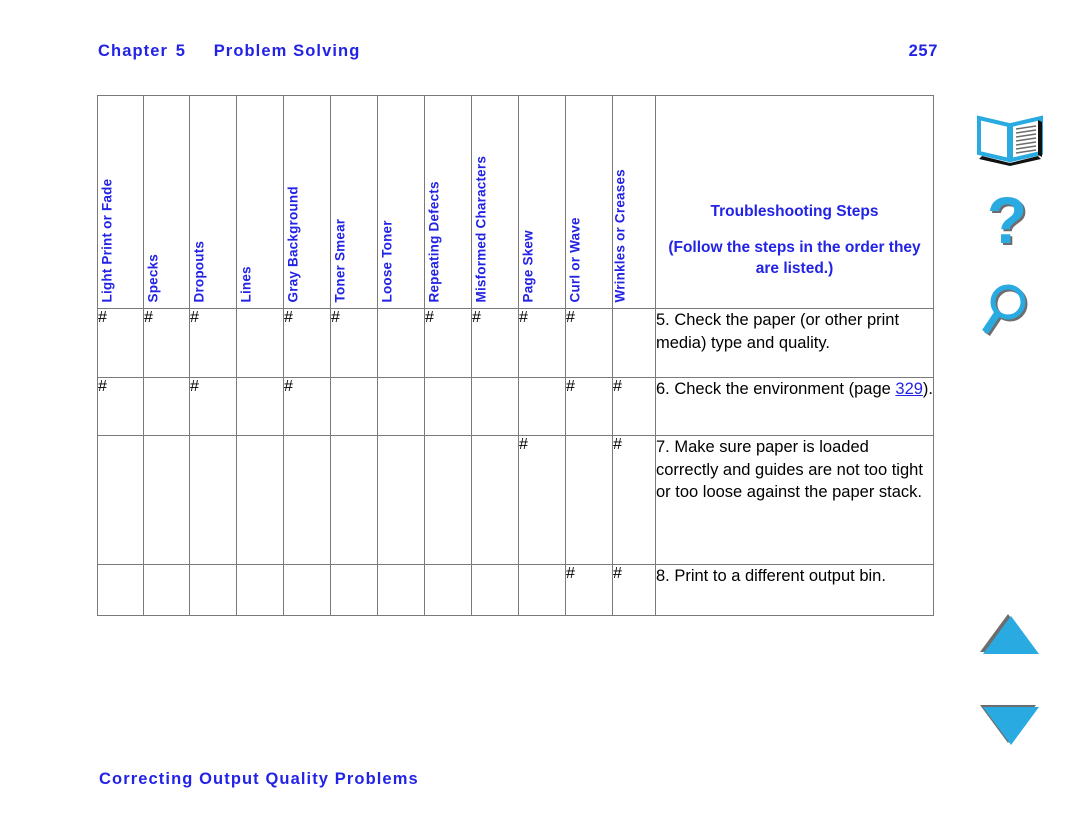 This screenshot has height=834, width=1080. Describe the element at coordinates (575, 259) in the screenshot. I see `column-header-label: Curl or Wave` at that location.